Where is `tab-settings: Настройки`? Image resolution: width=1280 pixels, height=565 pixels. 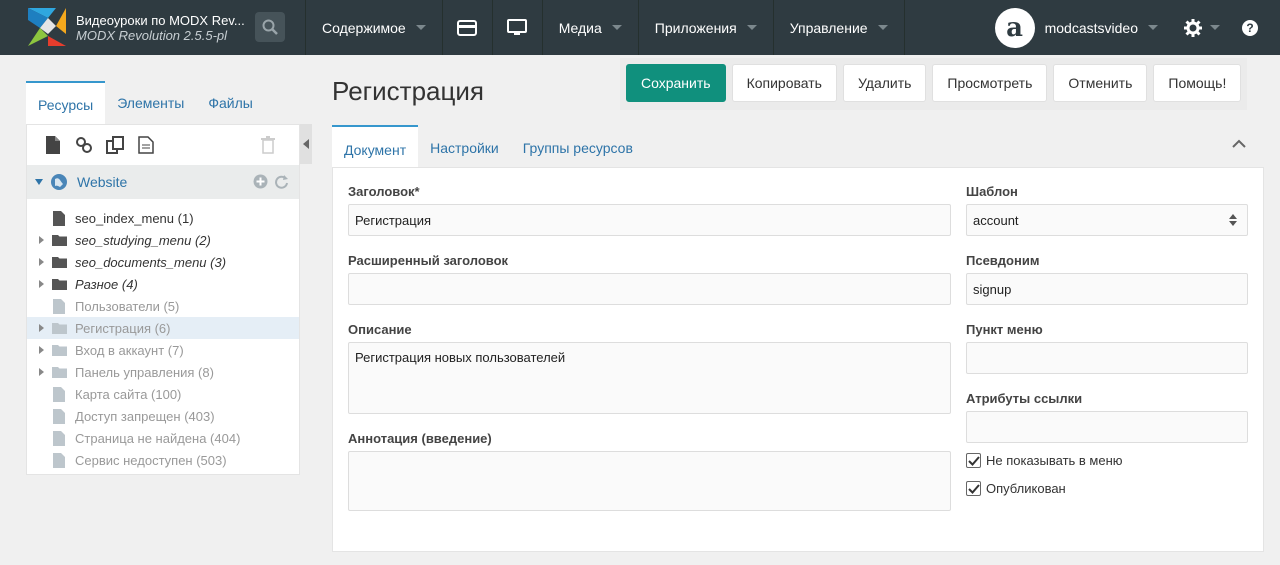
tab-settings: Настройки is located at coordinates (464, 146).